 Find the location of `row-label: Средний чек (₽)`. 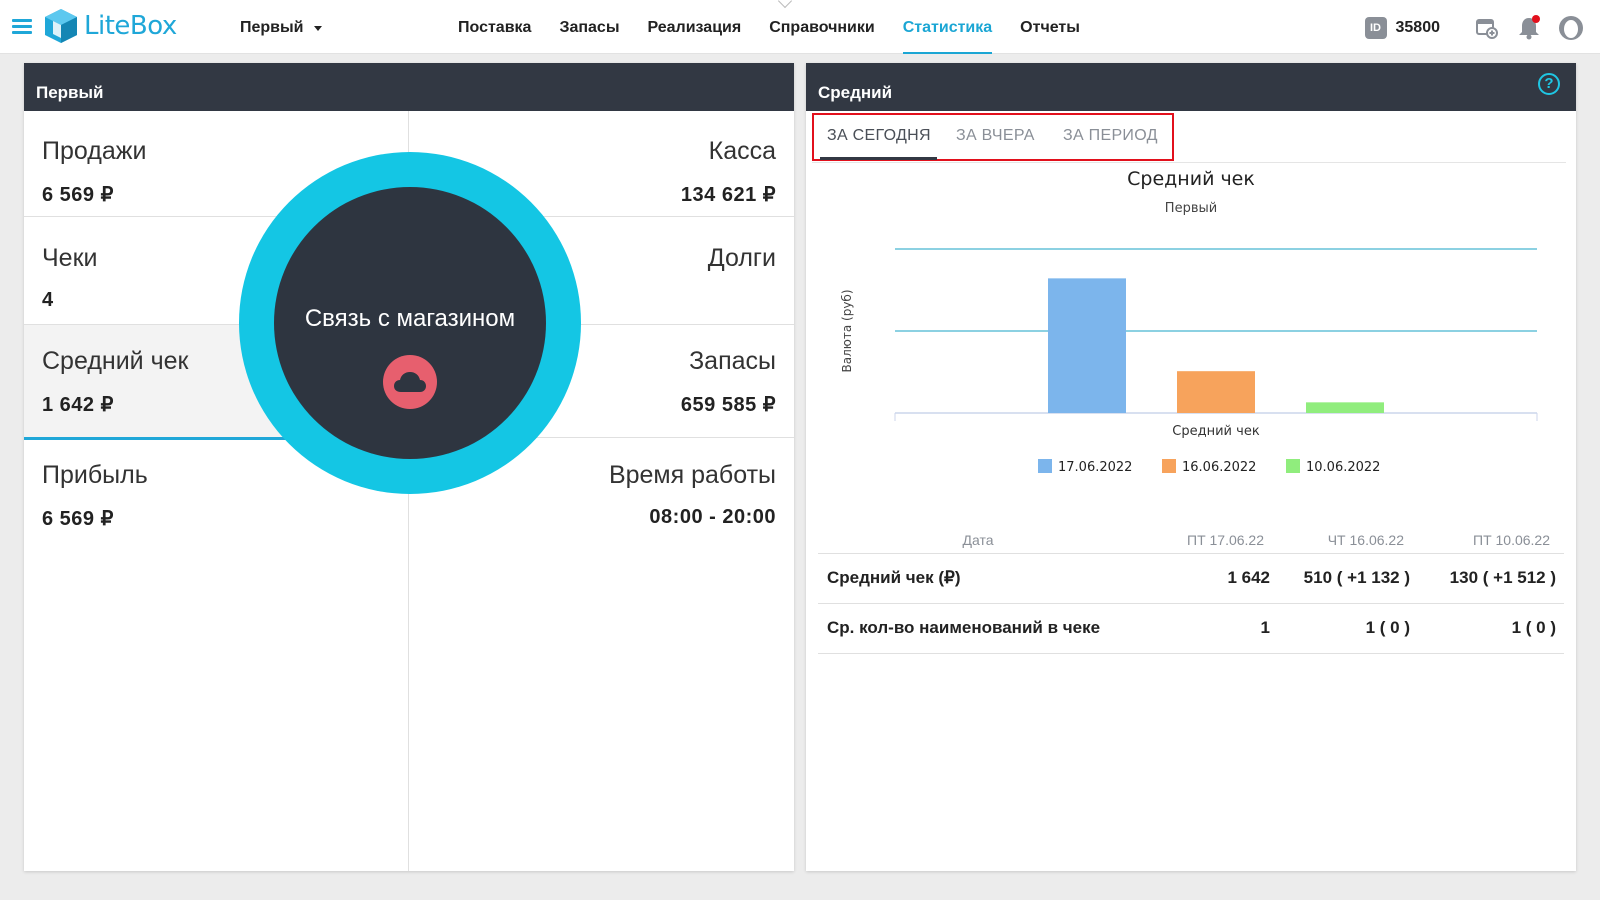

row-label: Средний чек (₽) is located at coordinates (978, 578).